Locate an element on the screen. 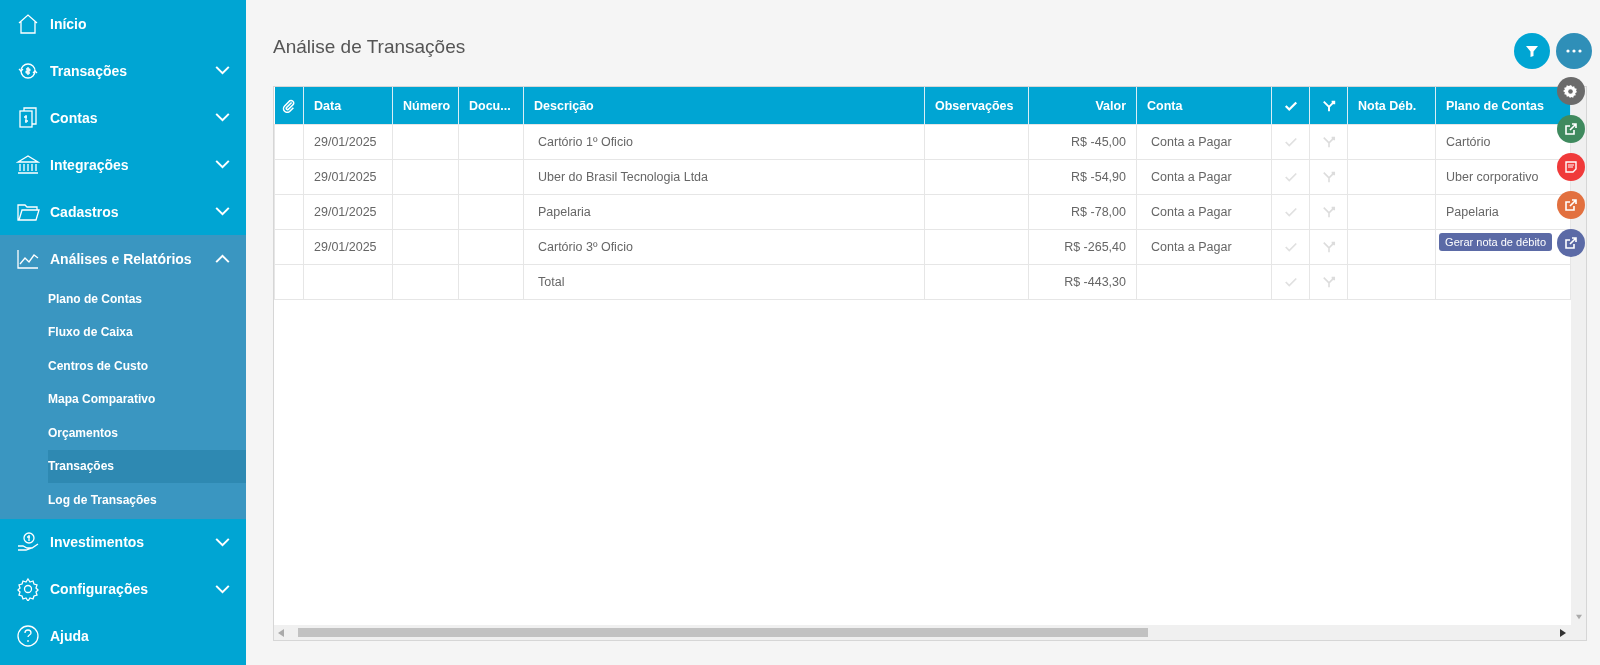 Image resolution: width=1600 pixels, height=665 pixels. sidebar-item: Contas is located at coordinates (123, 117).